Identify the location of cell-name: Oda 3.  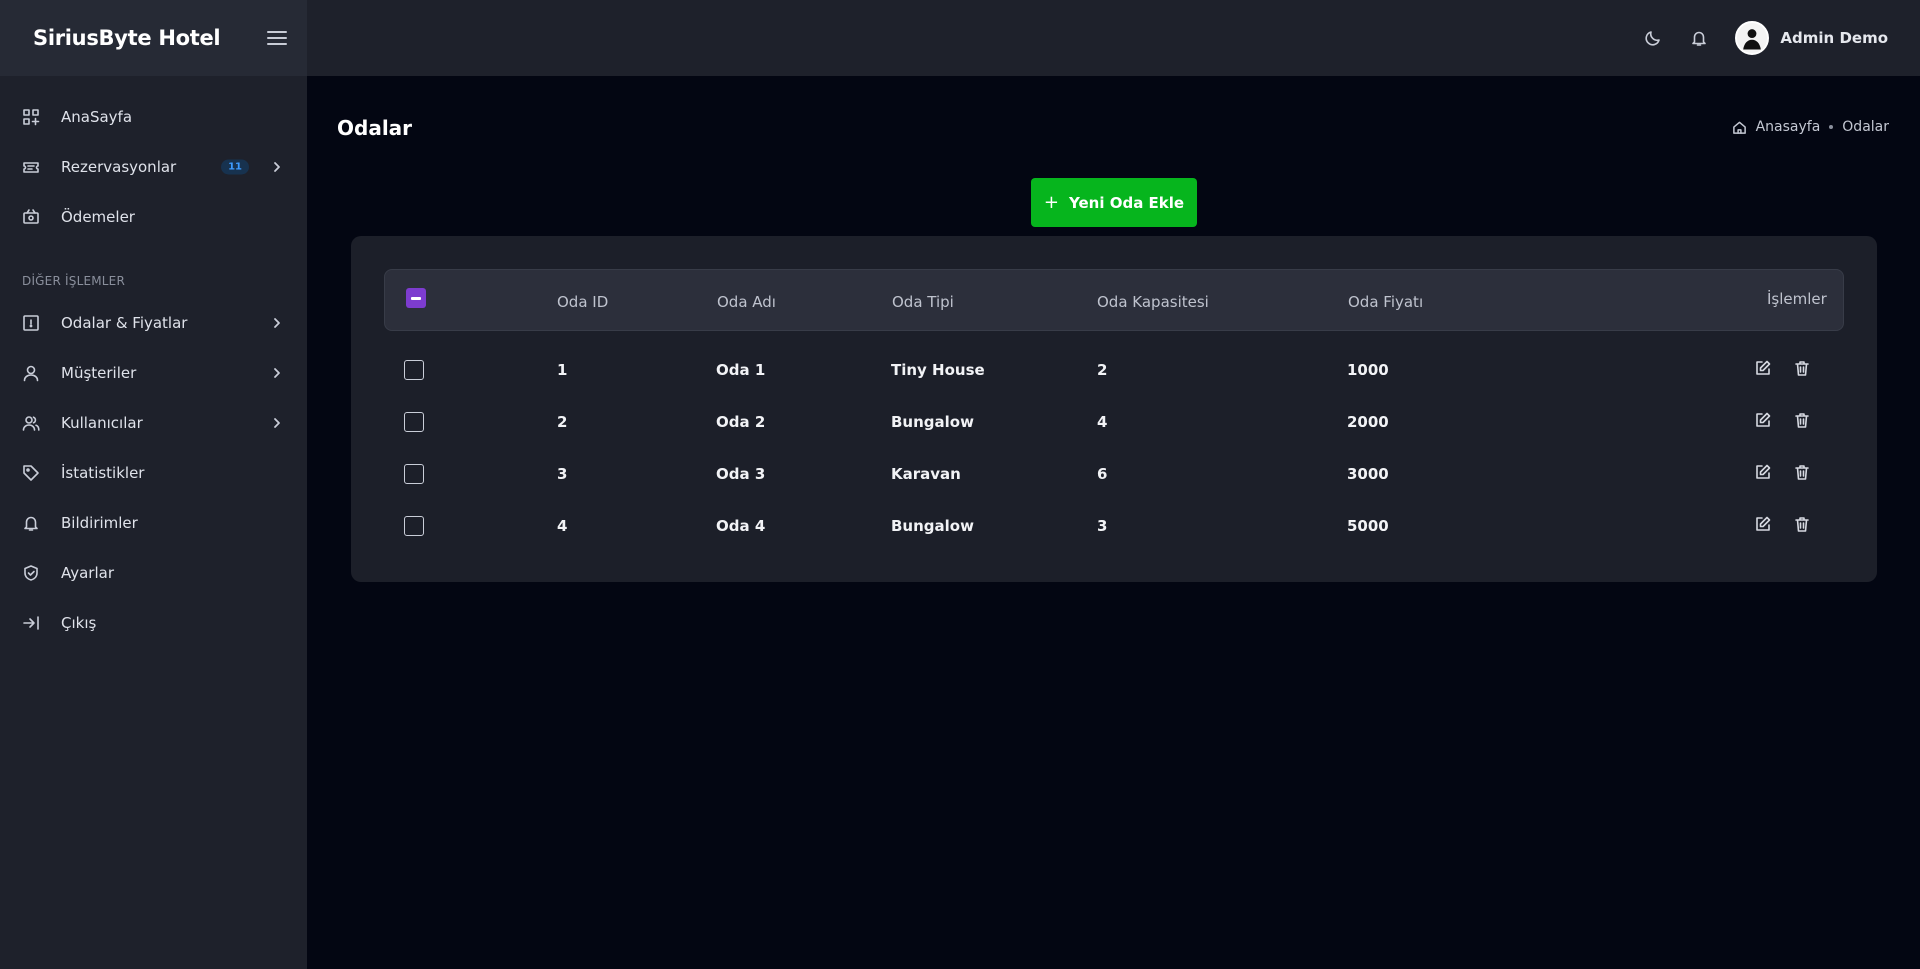
(741, 474).